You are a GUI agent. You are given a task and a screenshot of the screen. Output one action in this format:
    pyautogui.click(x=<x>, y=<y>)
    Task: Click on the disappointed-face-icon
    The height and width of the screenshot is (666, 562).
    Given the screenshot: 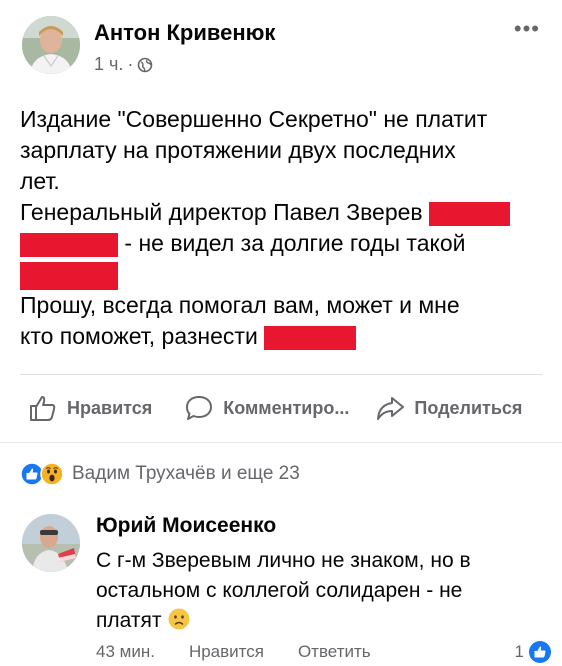 What is the action you would take?
    pyautogui.click(x=179, y=623)
    